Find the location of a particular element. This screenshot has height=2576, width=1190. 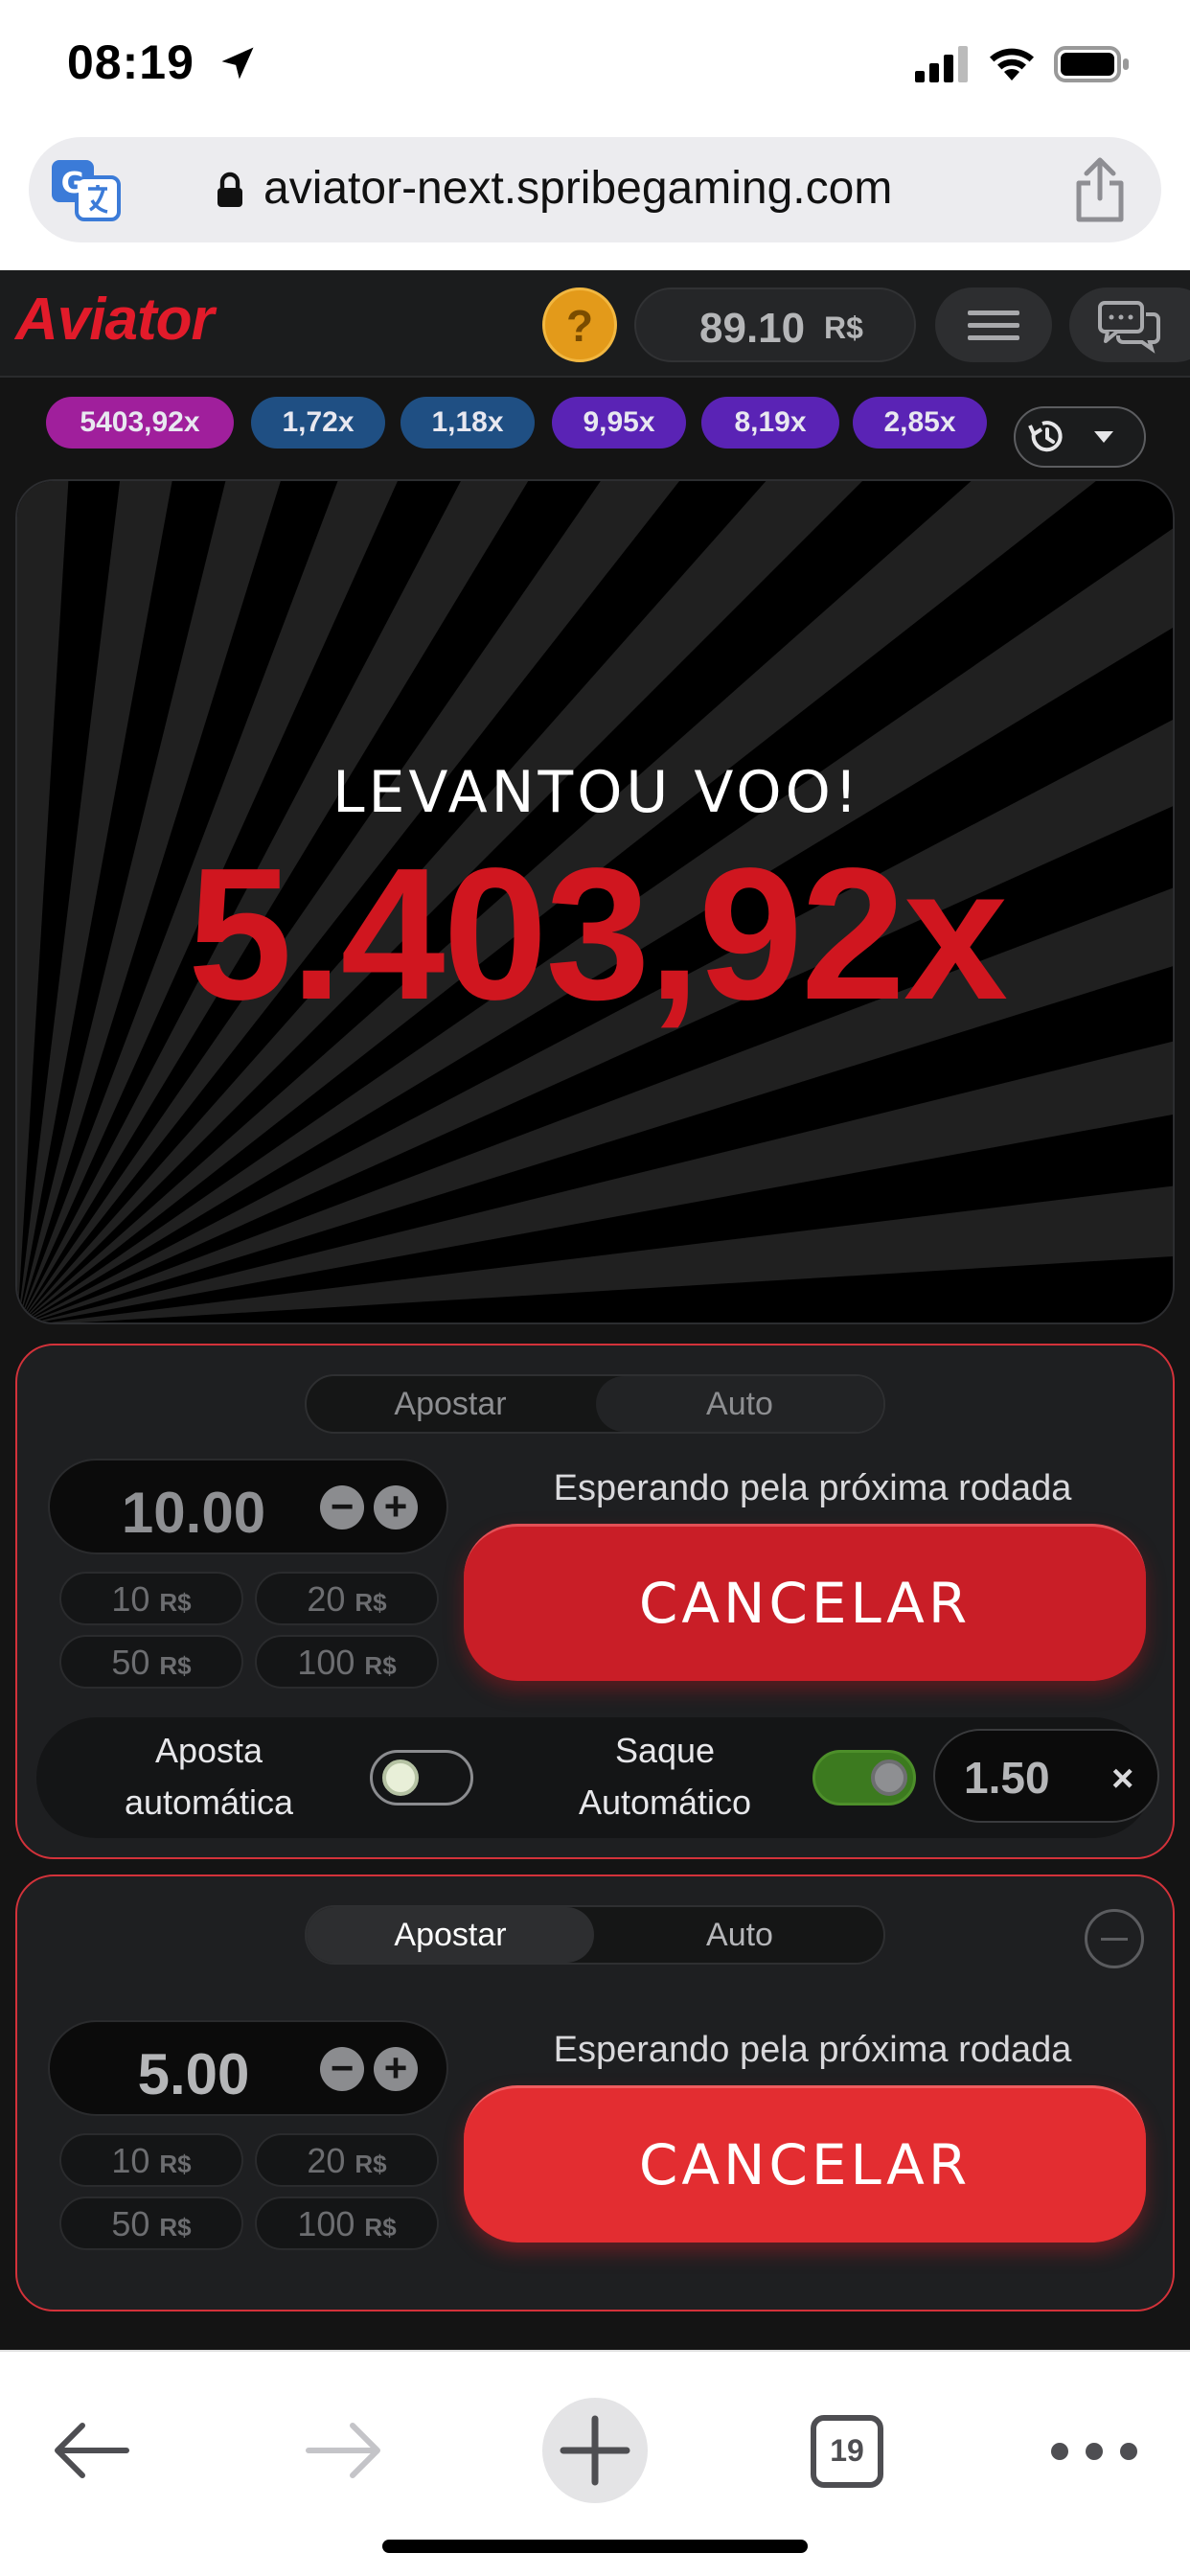

tab-count-button: 19 is located at coordinates (847, 2451).